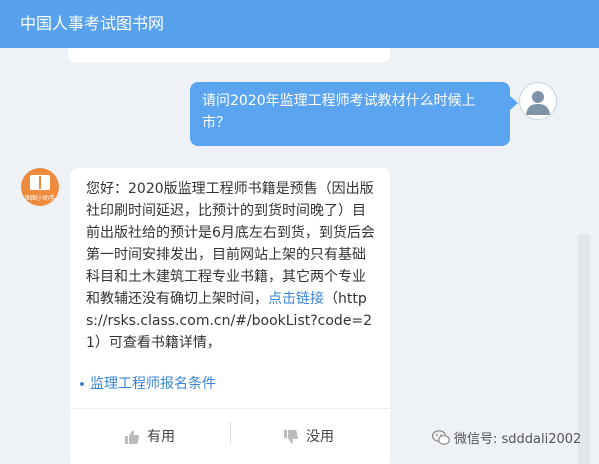 The width and height of the screenshot is (599, 464). I want to click on feedback-separator, so click(230, 433).